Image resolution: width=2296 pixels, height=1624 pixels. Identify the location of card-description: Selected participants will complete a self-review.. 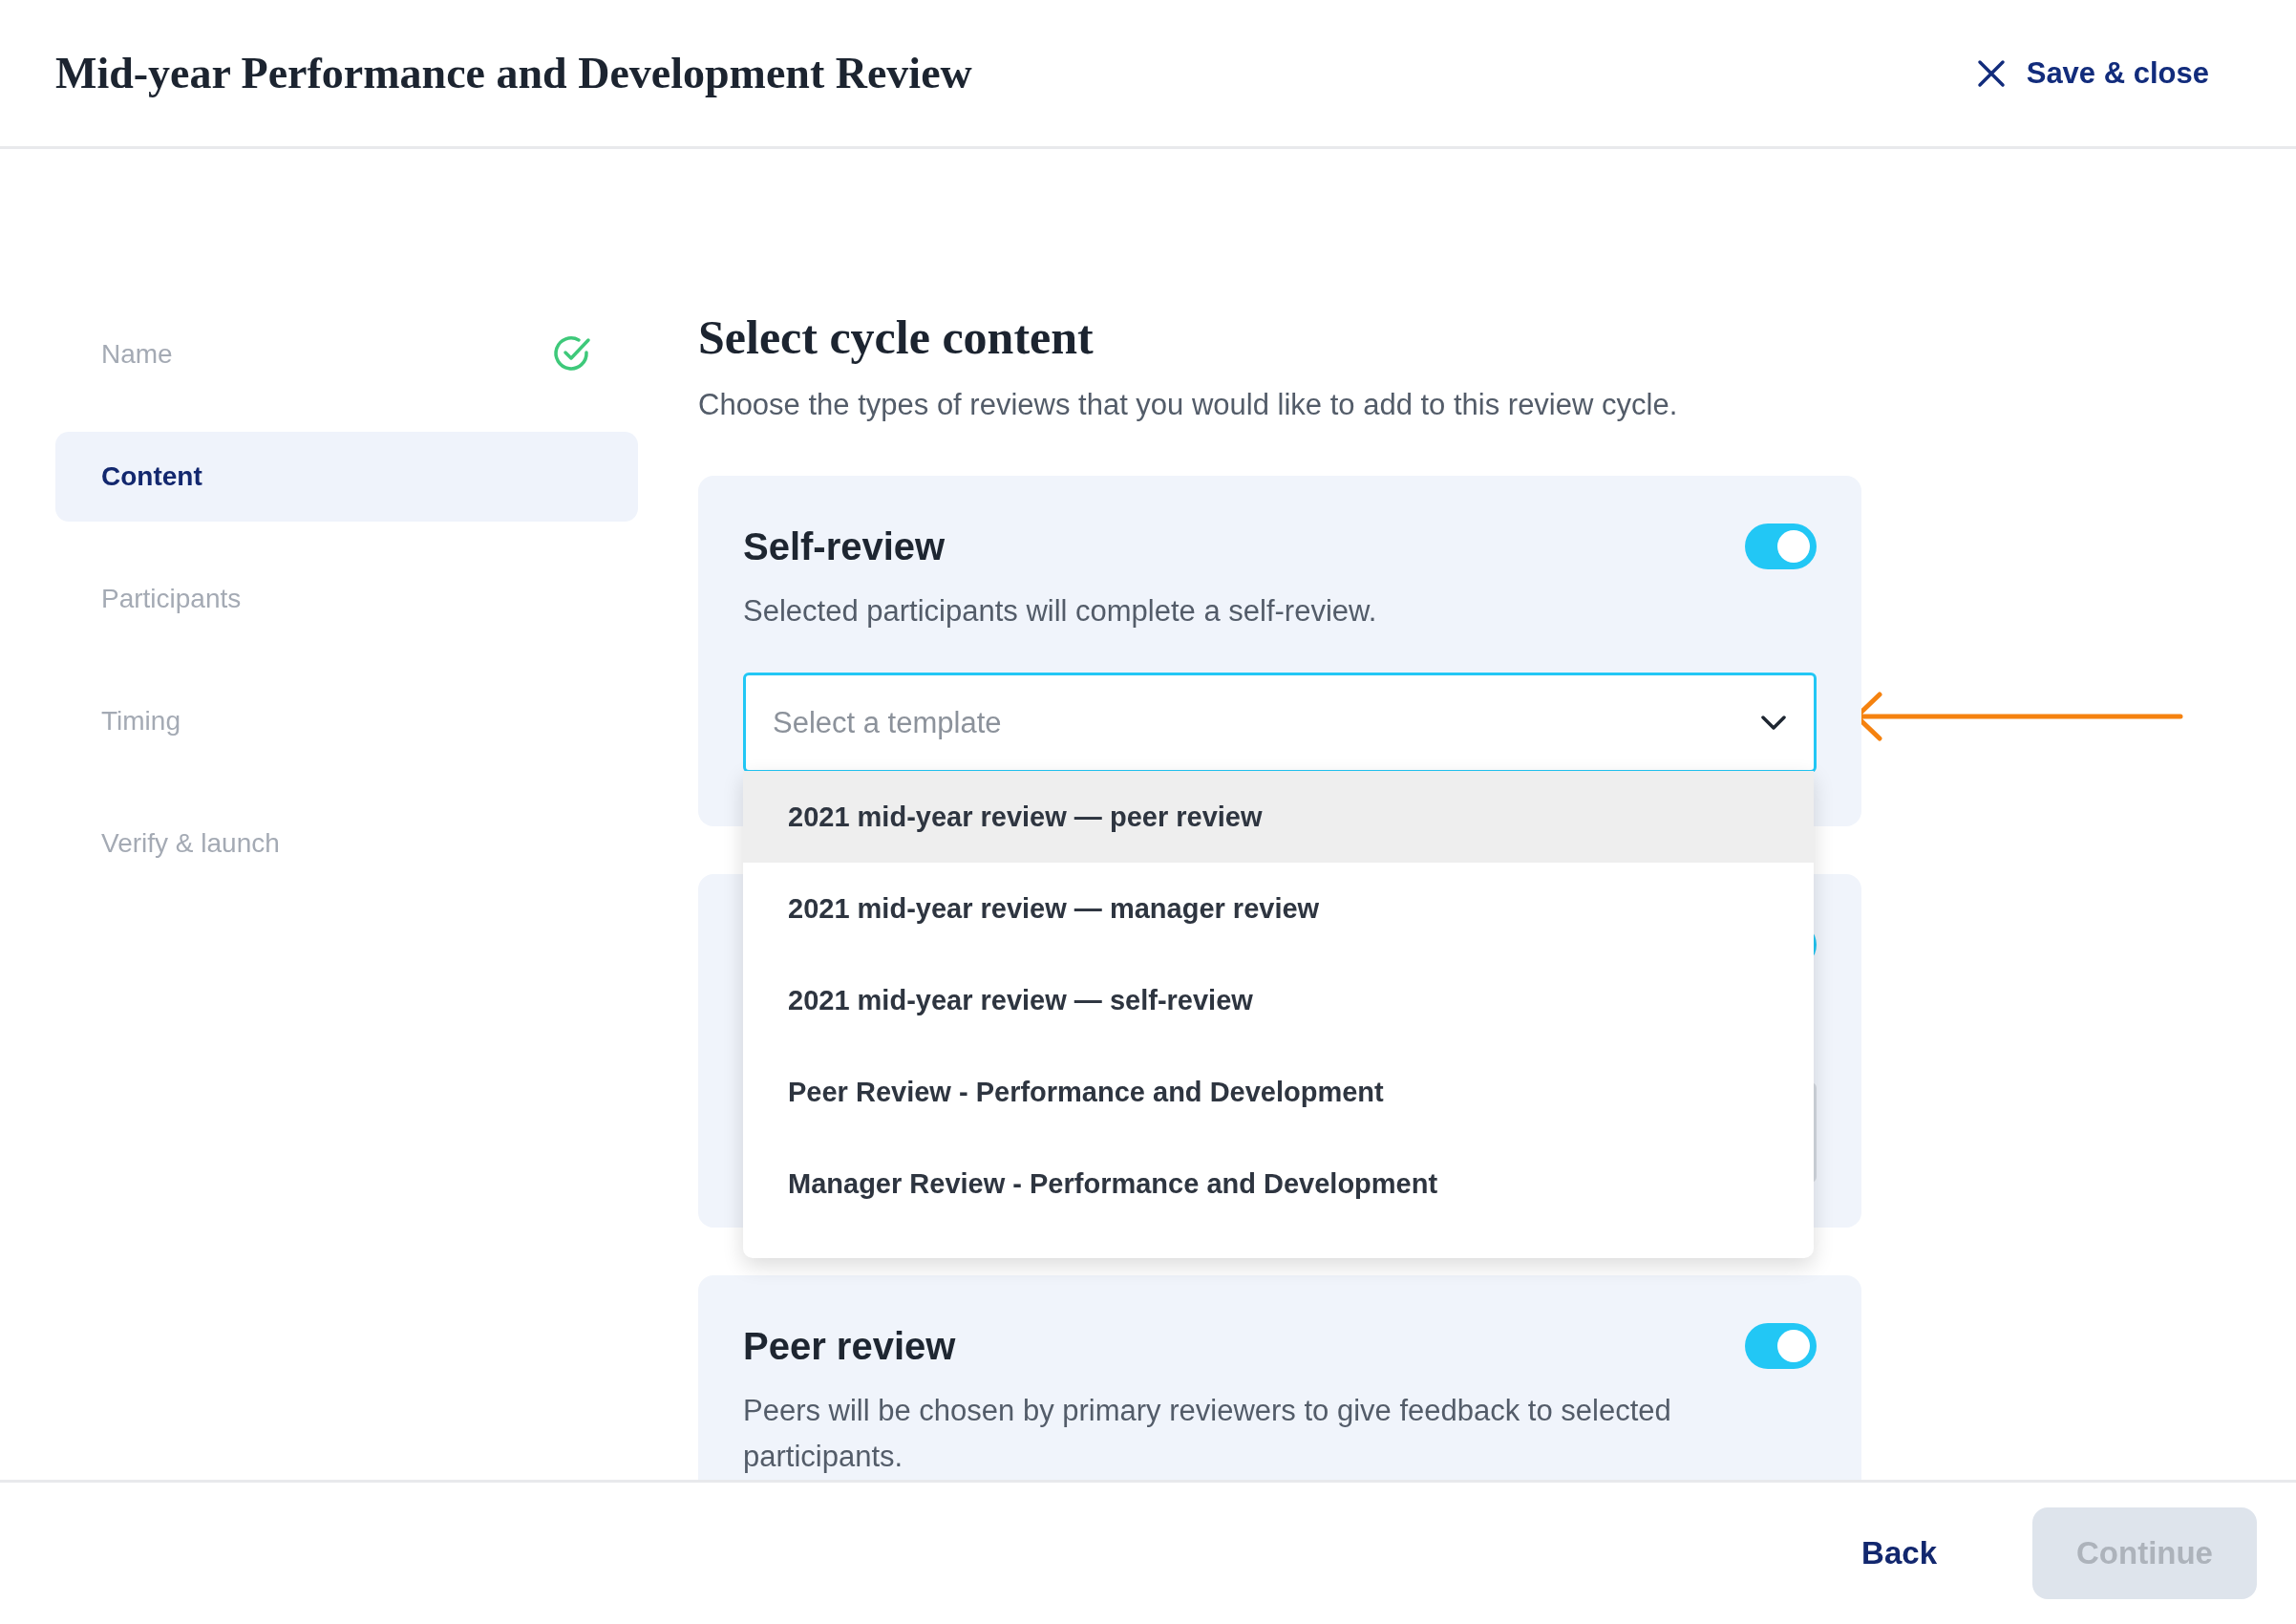
(1060, 611).